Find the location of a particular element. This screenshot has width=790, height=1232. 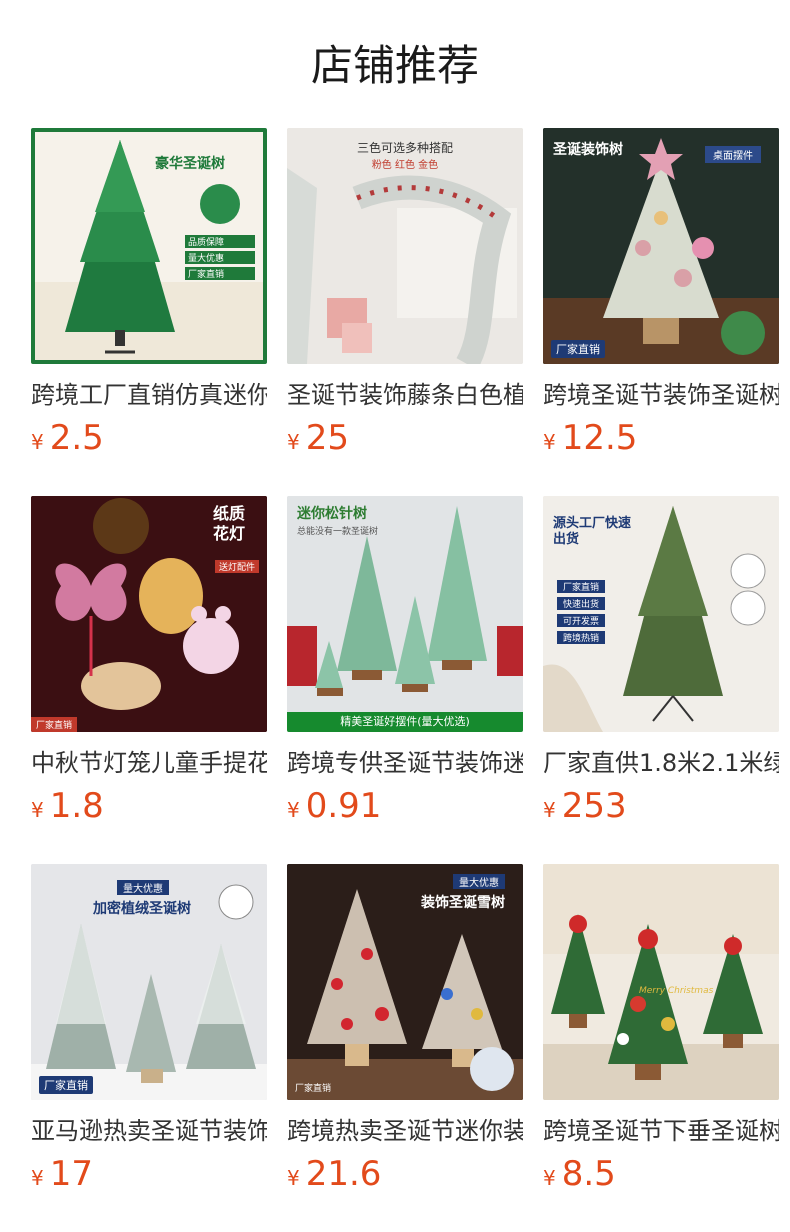

price-value: 12.5 is located at coordinates (599, 438).